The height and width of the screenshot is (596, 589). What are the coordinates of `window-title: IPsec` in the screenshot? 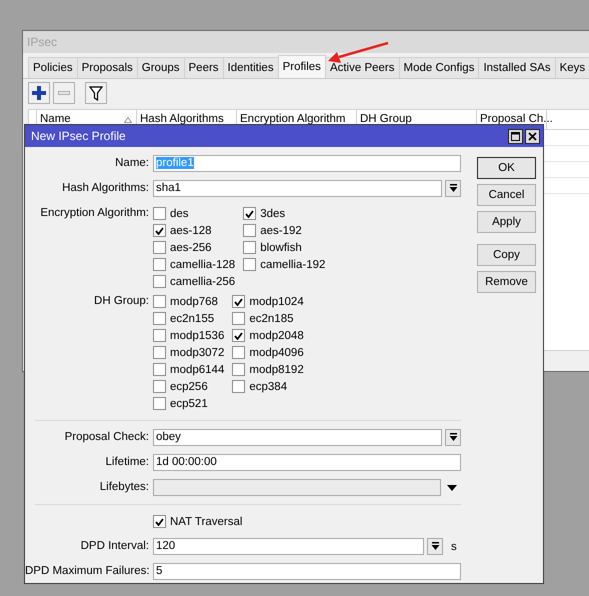 It's located at (306, 42).